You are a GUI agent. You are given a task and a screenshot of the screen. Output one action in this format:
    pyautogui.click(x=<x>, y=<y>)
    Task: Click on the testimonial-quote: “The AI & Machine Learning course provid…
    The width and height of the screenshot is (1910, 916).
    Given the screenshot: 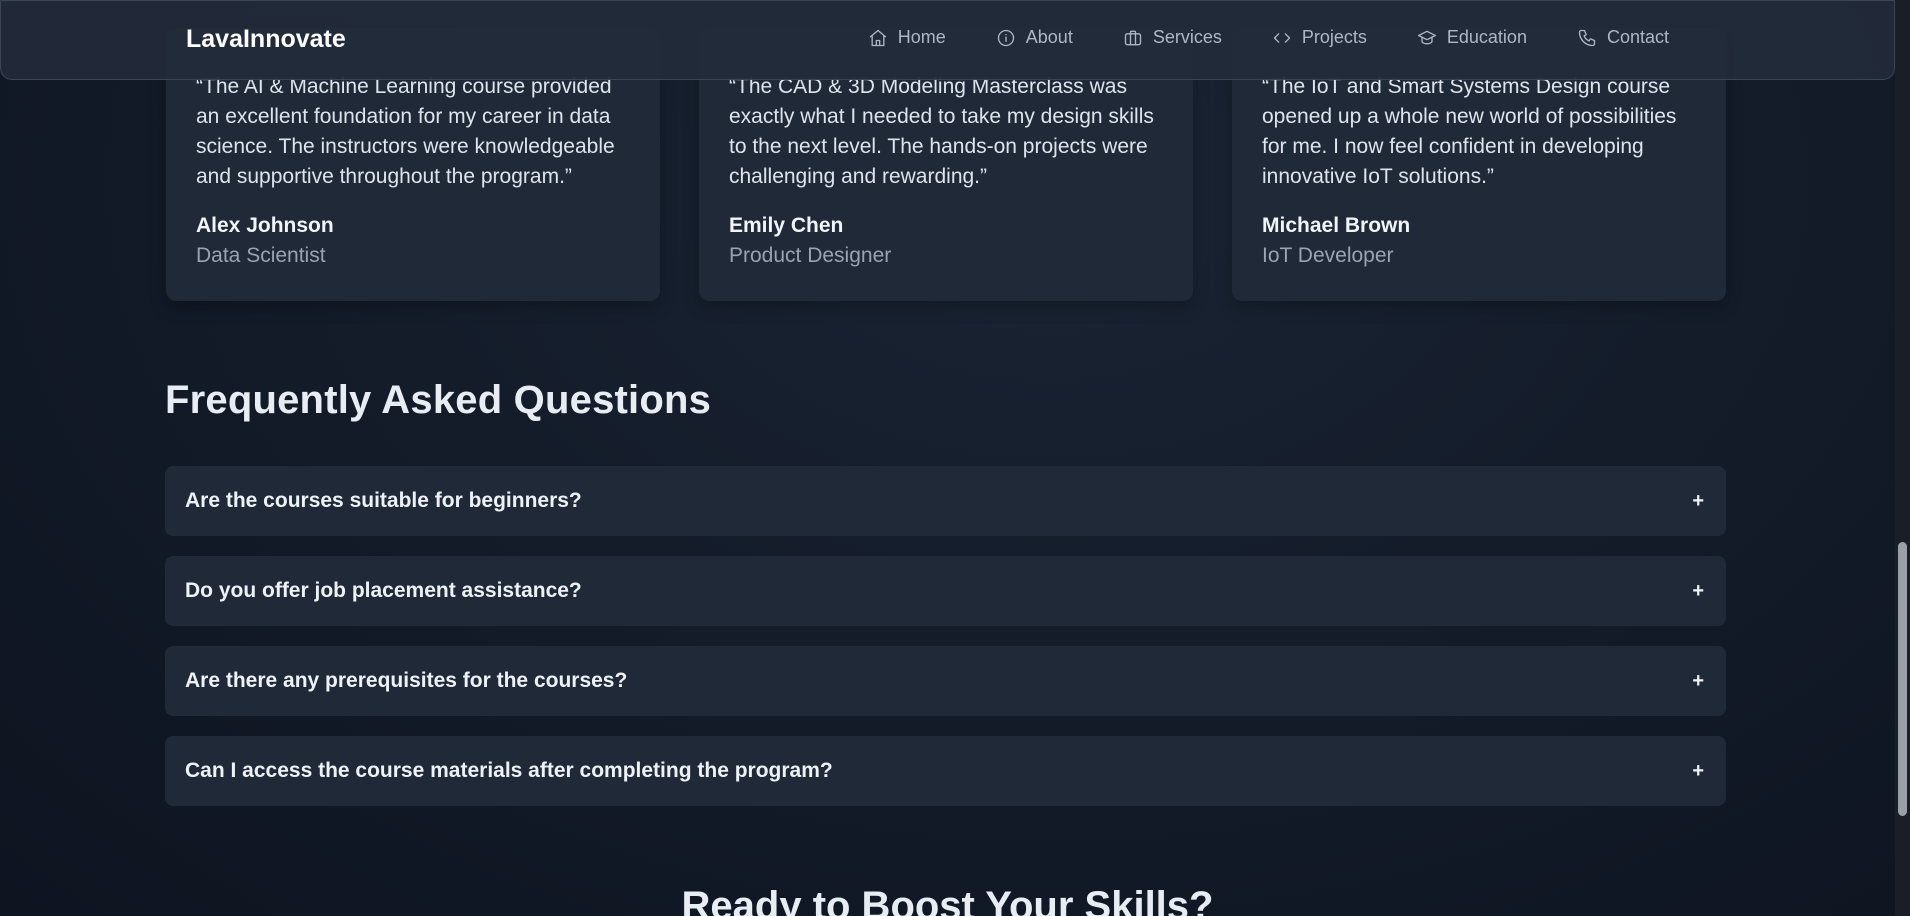 What is the action you would take?
    pyautogui.click(x=405, y=131)
    